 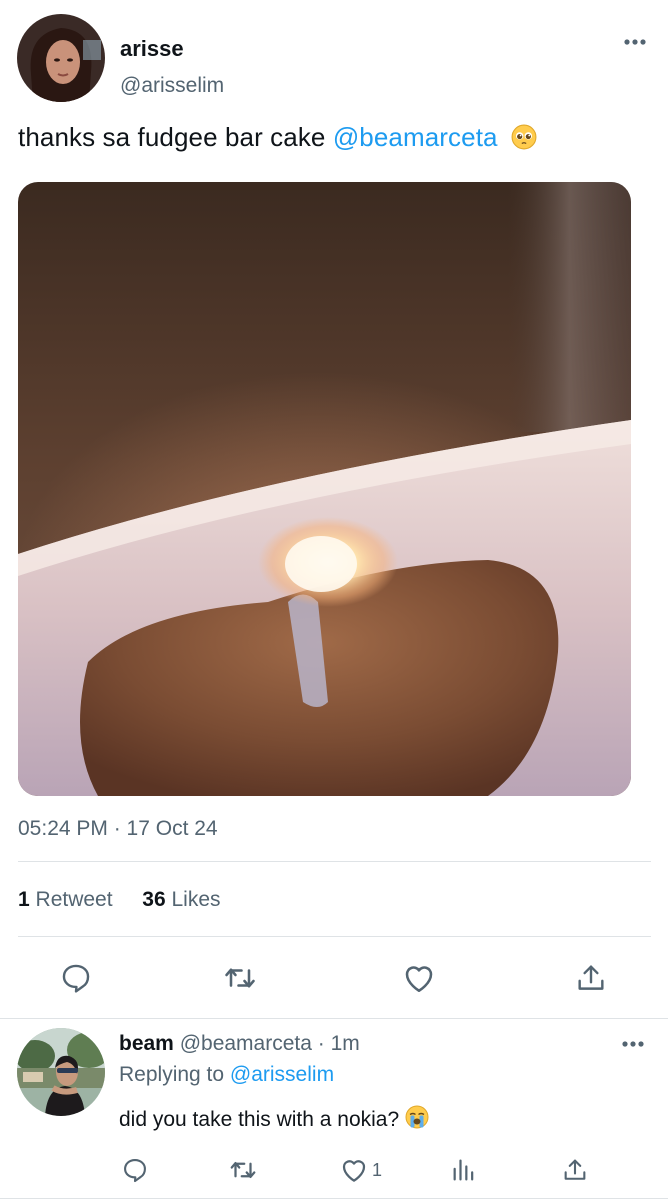 I want to click on analytics-icon, so click(x=464, y=1170).